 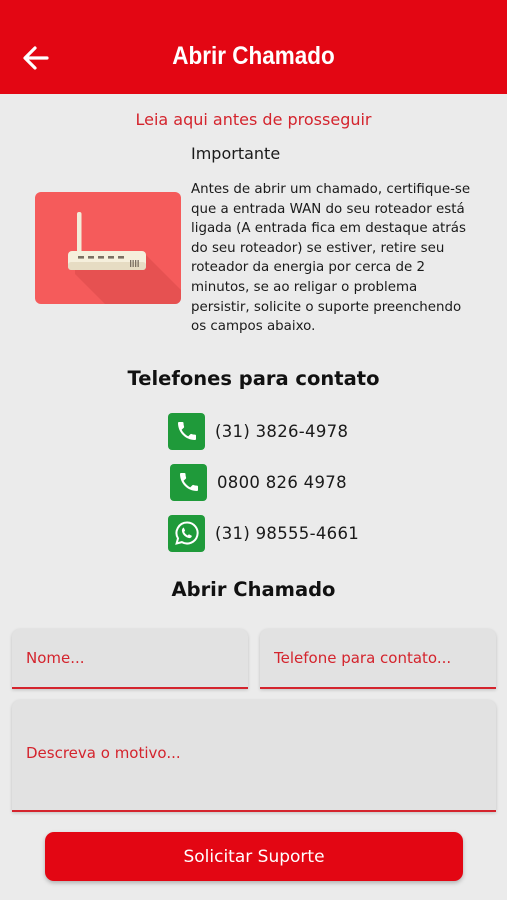 What do you see at coordinates (236, 153) in the screenshot?
I see `important-heading: Importante` at bounding box center [236, 153].